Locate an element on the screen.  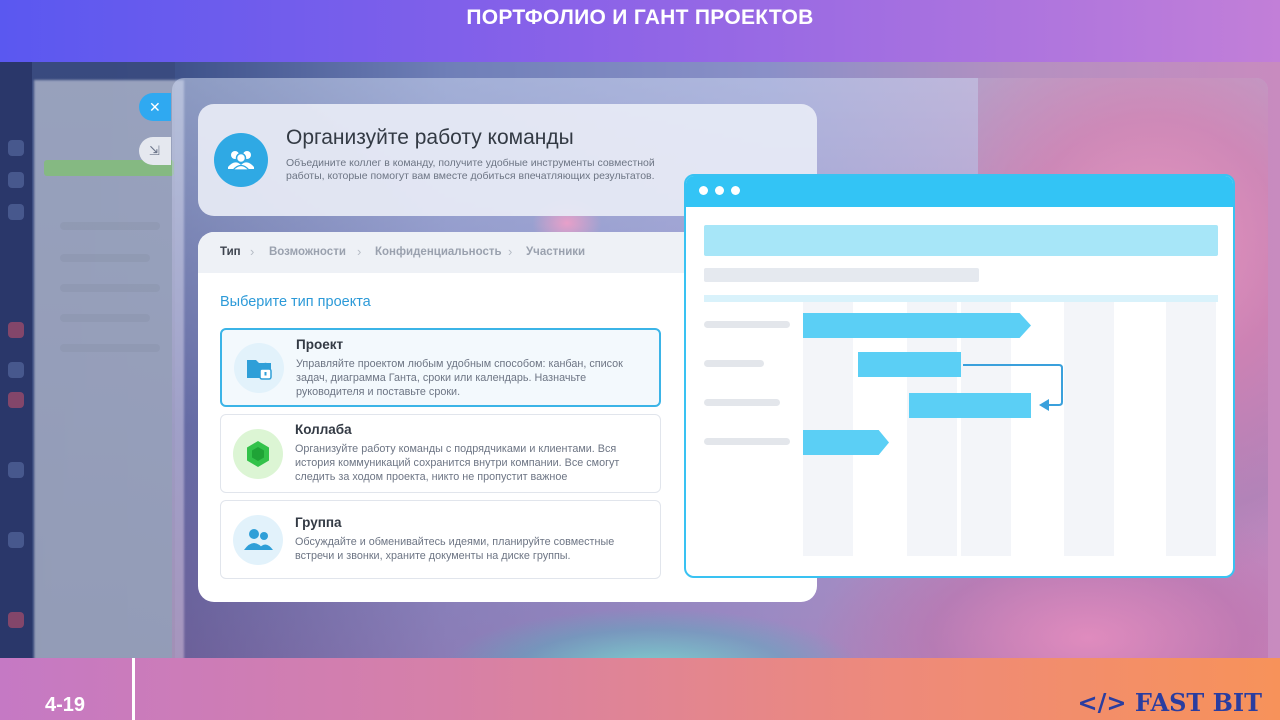
choose-type-title: Выберите тип проекта is located at coordinates (295, 302).